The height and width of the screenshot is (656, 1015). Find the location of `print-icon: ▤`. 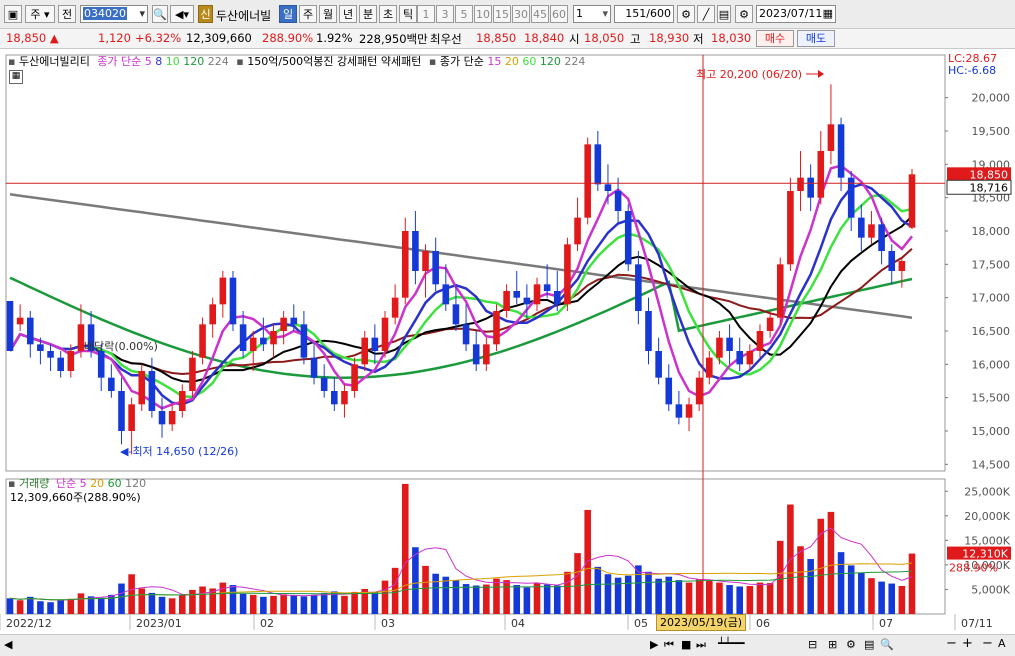

print-icon: ▤ is located at coordinates (869, 644).